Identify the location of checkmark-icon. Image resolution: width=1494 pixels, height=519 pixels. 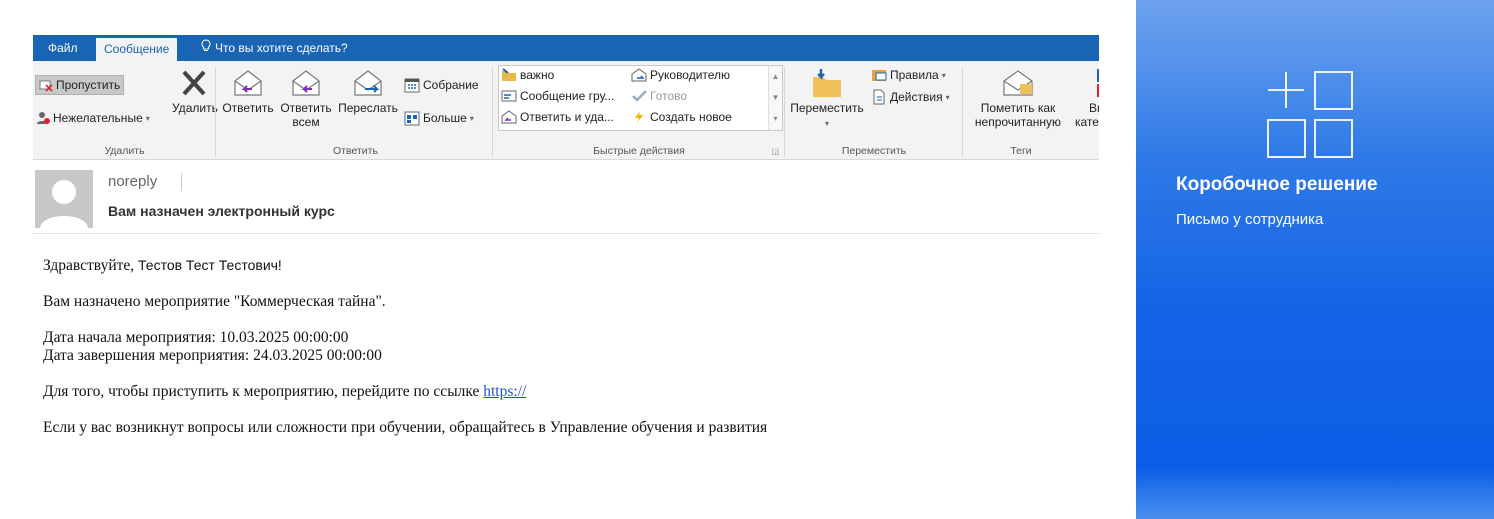
(639, 96).